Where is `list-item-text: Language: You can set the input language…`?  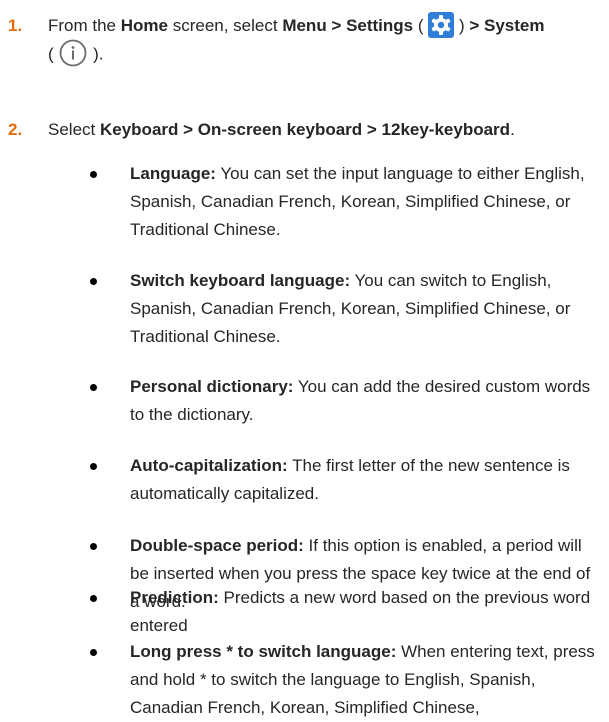
list-item-text: Language: You can set the input language… is located at coordinates (365, 202).